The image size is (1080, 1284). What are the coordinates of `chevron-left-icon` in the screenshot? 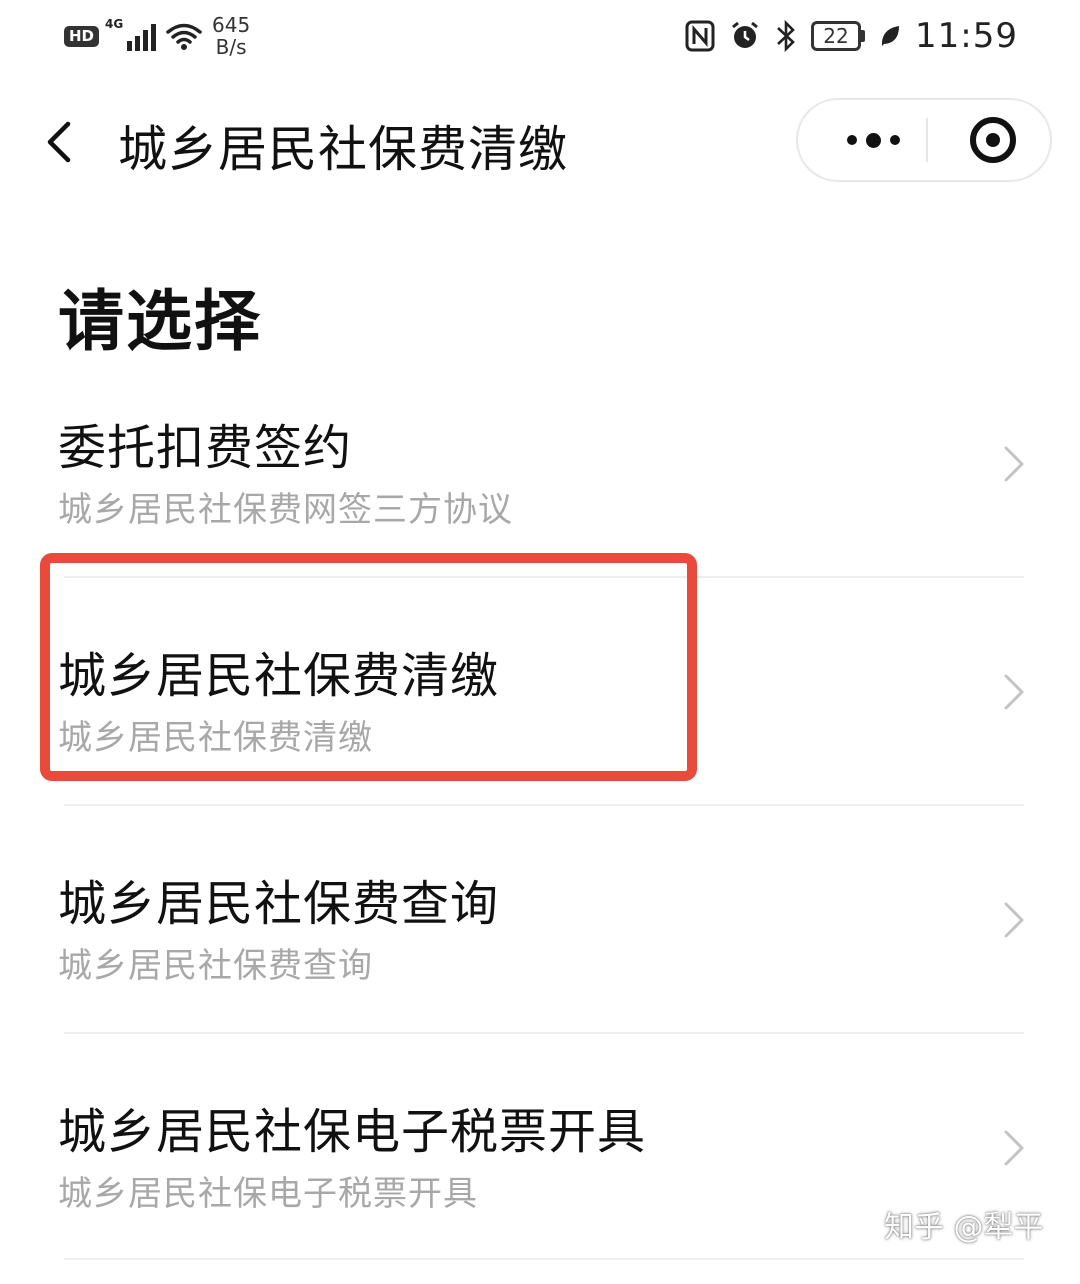 It's located at (59, 142).